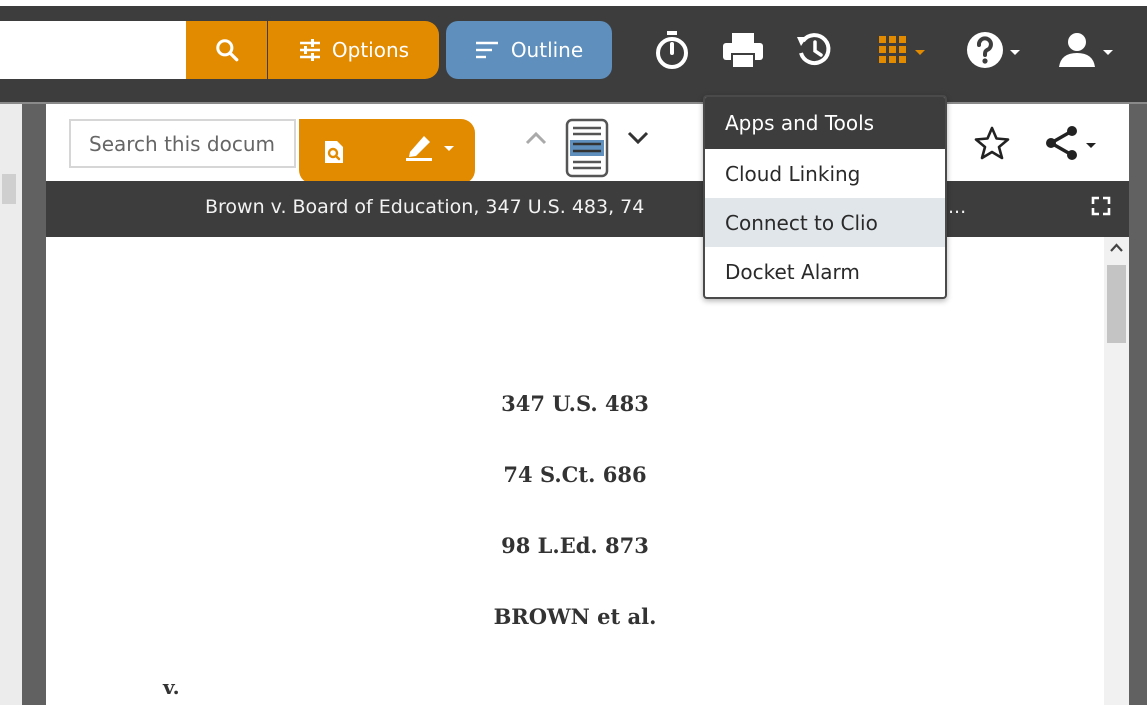 This screenshot has height=705, width=1147. Describe the element at coordinates (171, 687) in the screenshot. I see `versus-text: v.` at that location.